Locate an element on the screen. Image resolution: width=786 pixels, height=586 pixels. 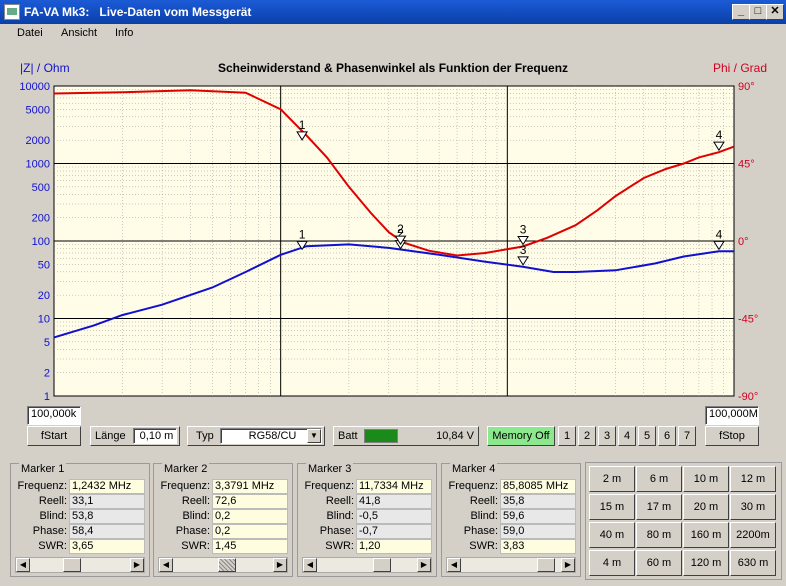
laenge-input: 0,10 m is located at coordinates (155, 436).